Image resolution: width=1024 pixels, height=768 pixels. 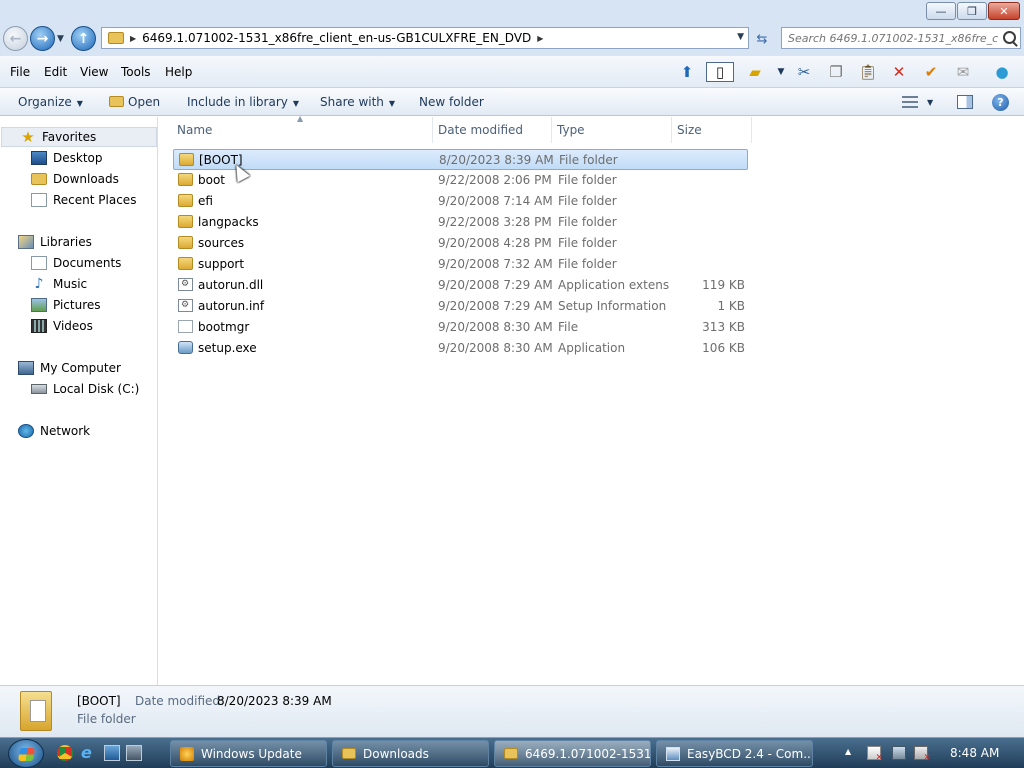 I want to click on search-icon, so click(x=1009, y=37).